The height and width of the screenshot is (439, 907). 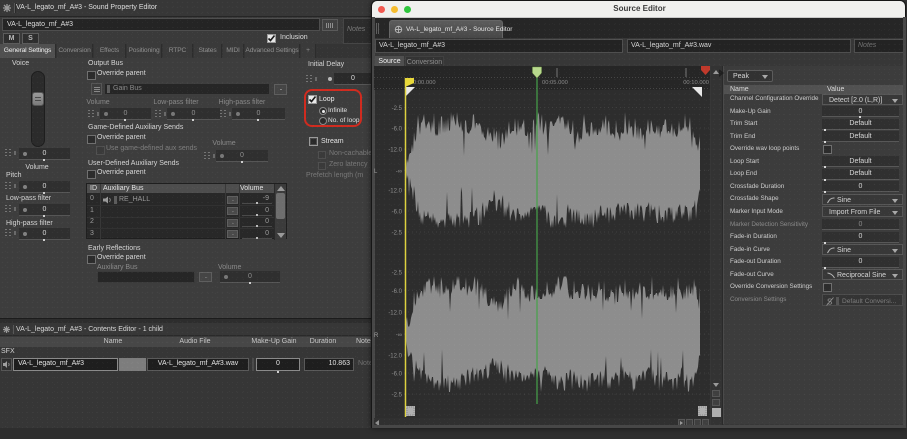 I want to click on svg-text: 0:00.000, so click(x=424, y=83).